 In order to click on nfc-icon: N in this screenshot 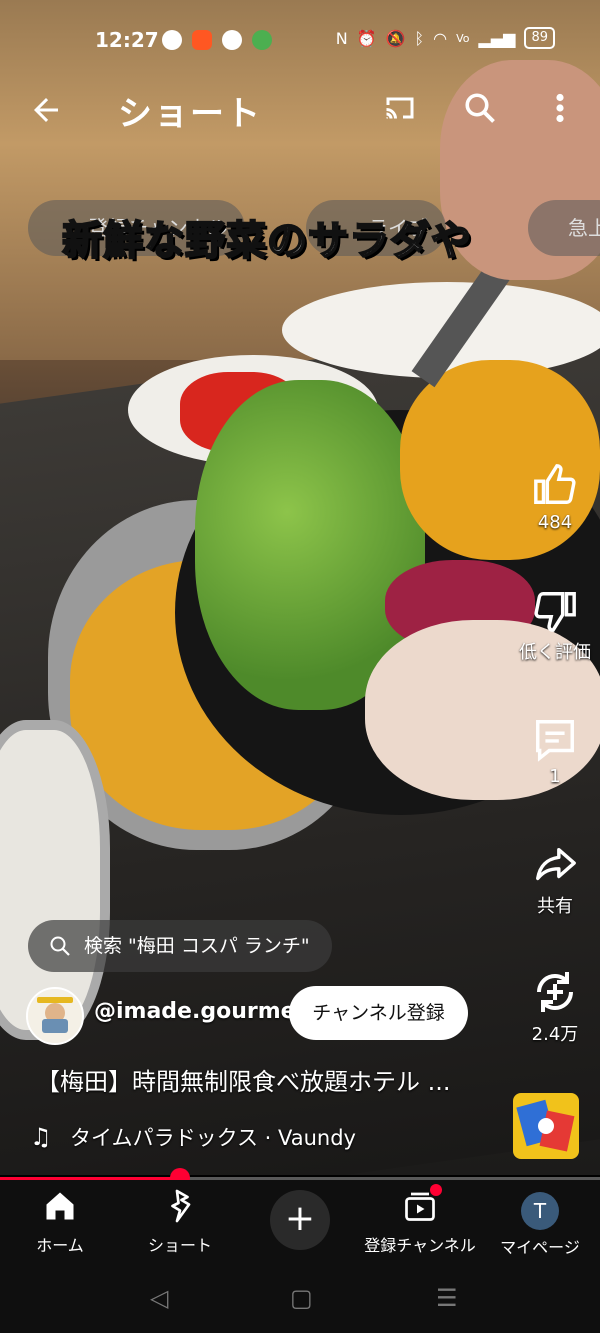, I will do `click(341, 38)`.